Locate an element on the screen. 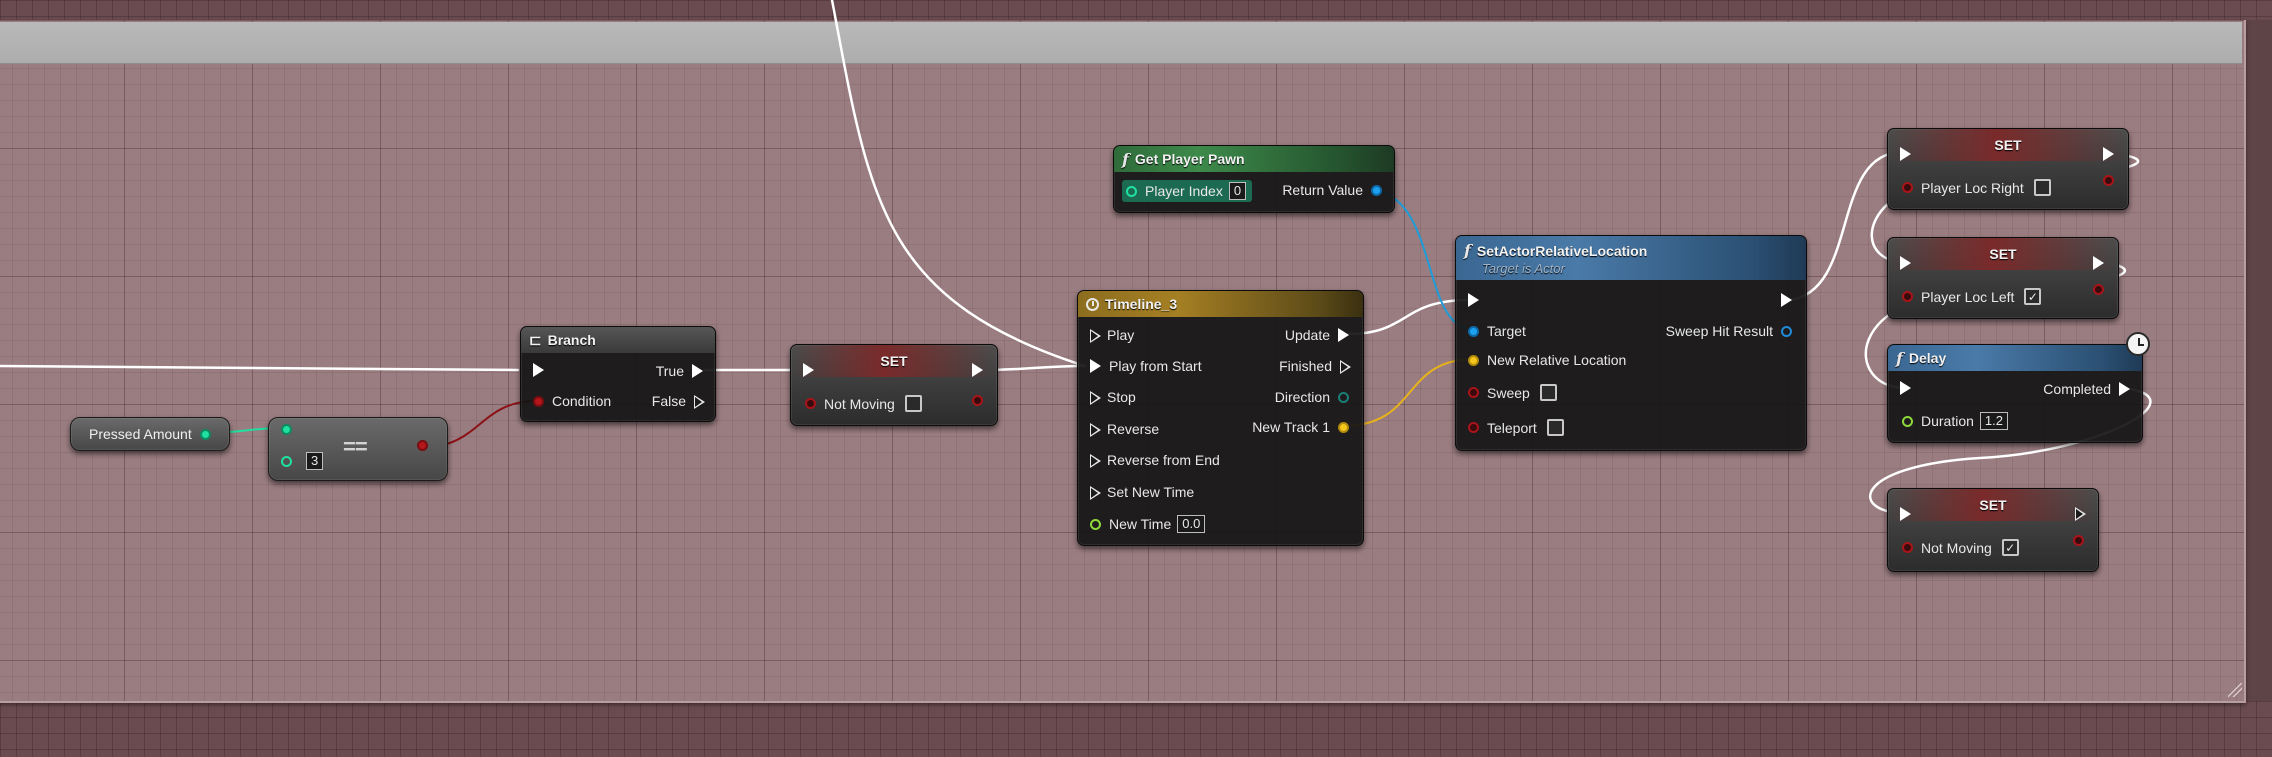 This screenshot has width=2272, height=757. return-value-label: Return Value is located at coordinates (1322, 190).